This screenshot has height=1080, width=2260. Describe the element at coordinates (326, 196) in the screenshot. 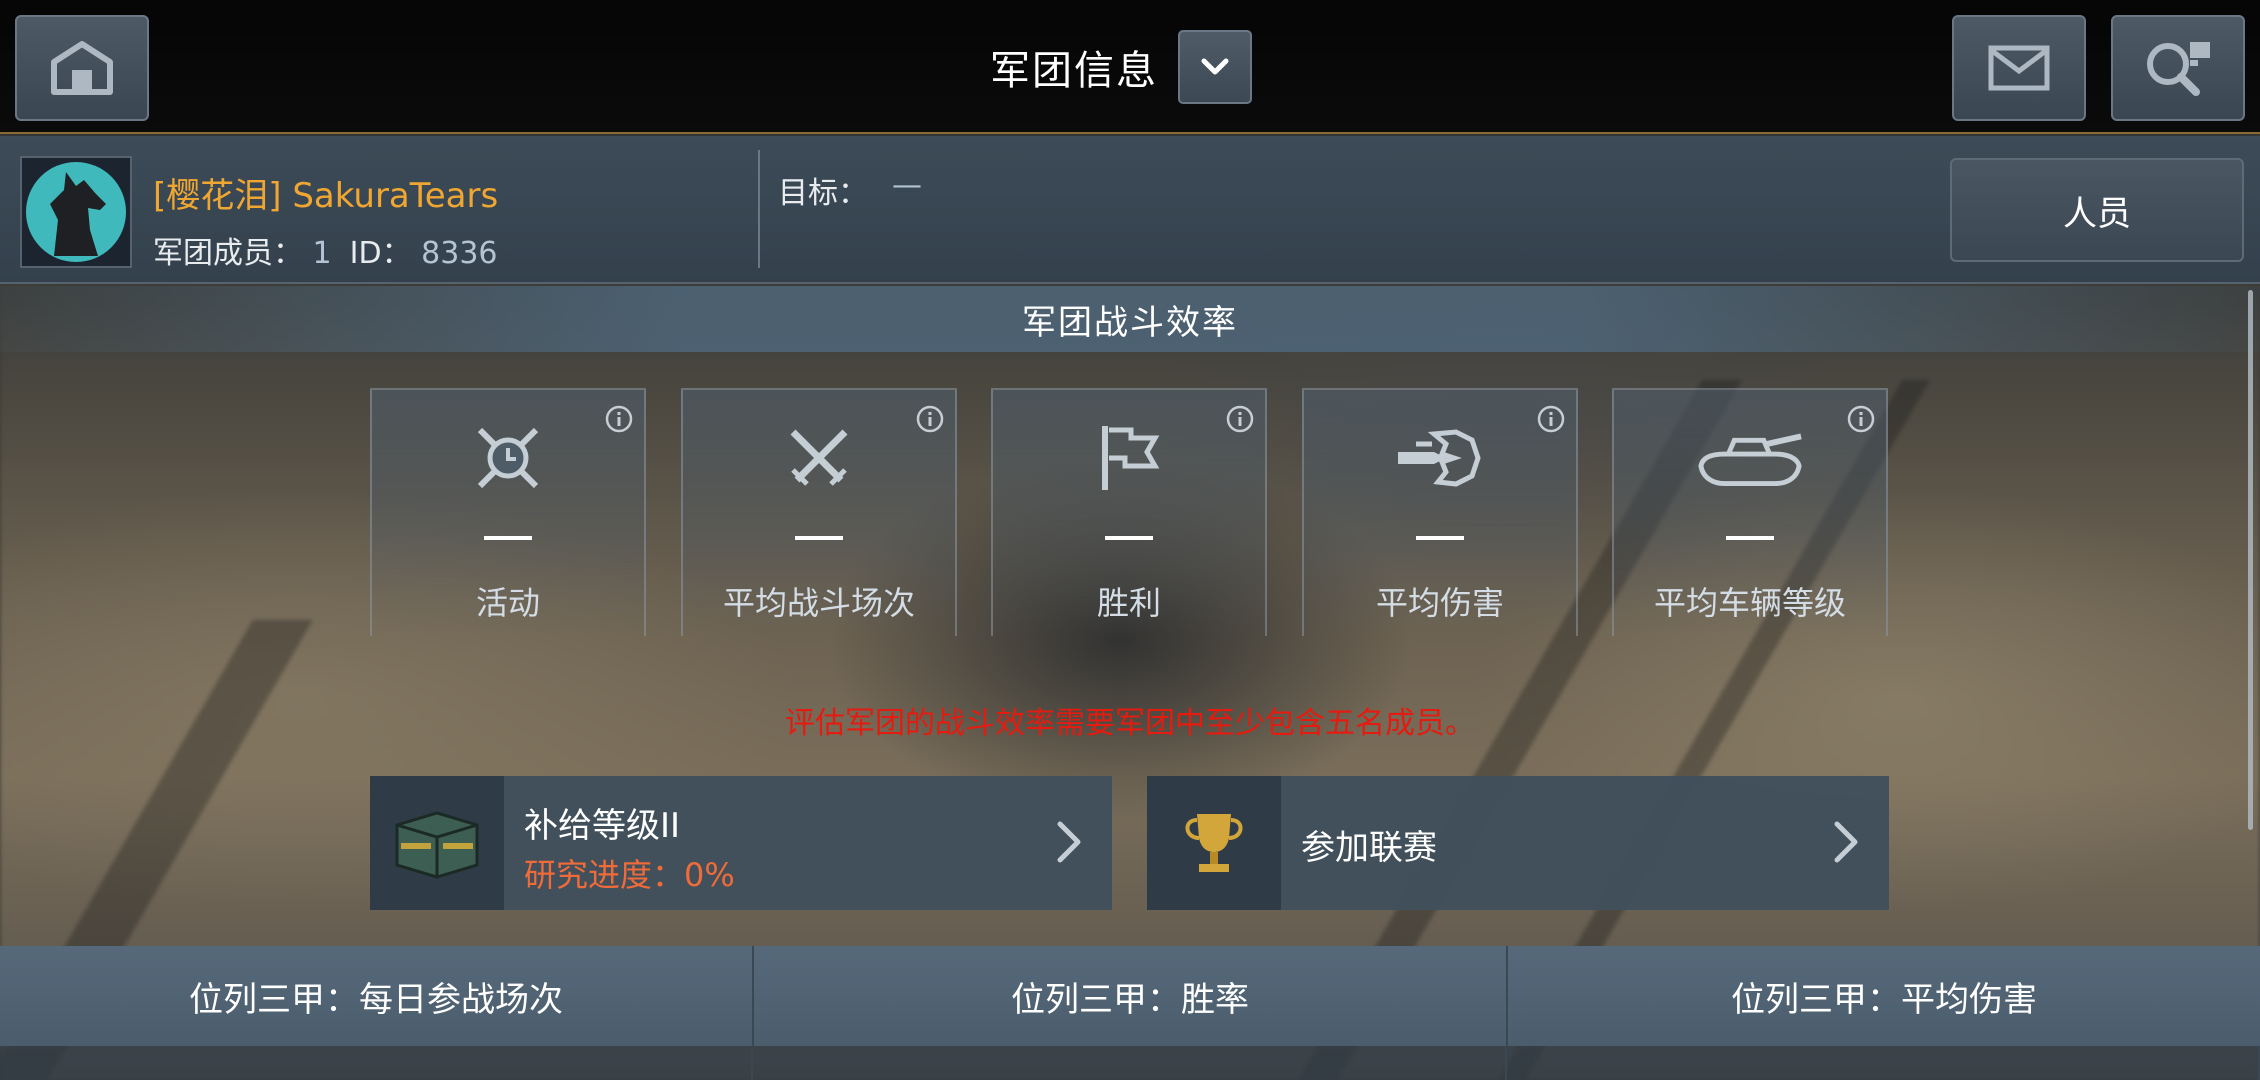

I see `clan-name: [樱花泪] SakuraTears` at that location.